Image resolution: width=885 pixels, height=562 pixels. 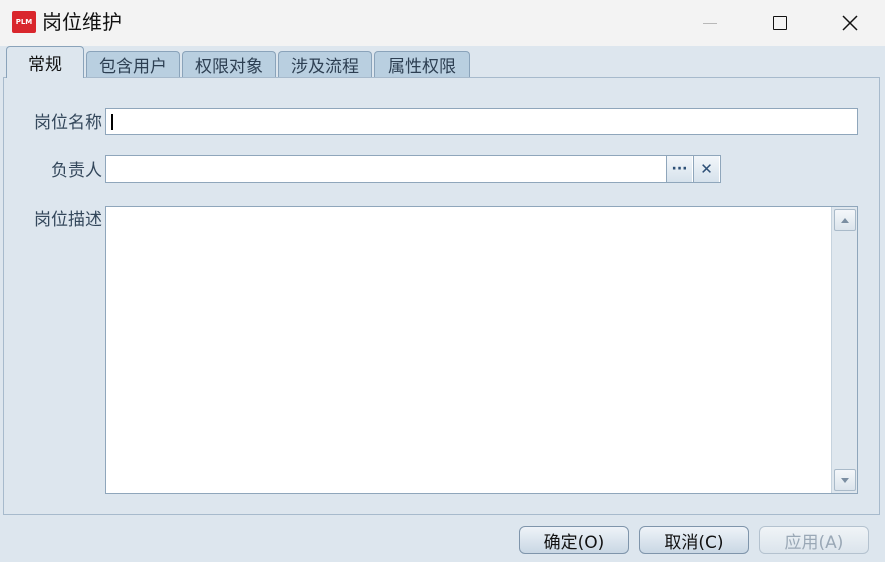 I want to click on title-bar: PLM 岗位维护, so click(x=442, y=23).